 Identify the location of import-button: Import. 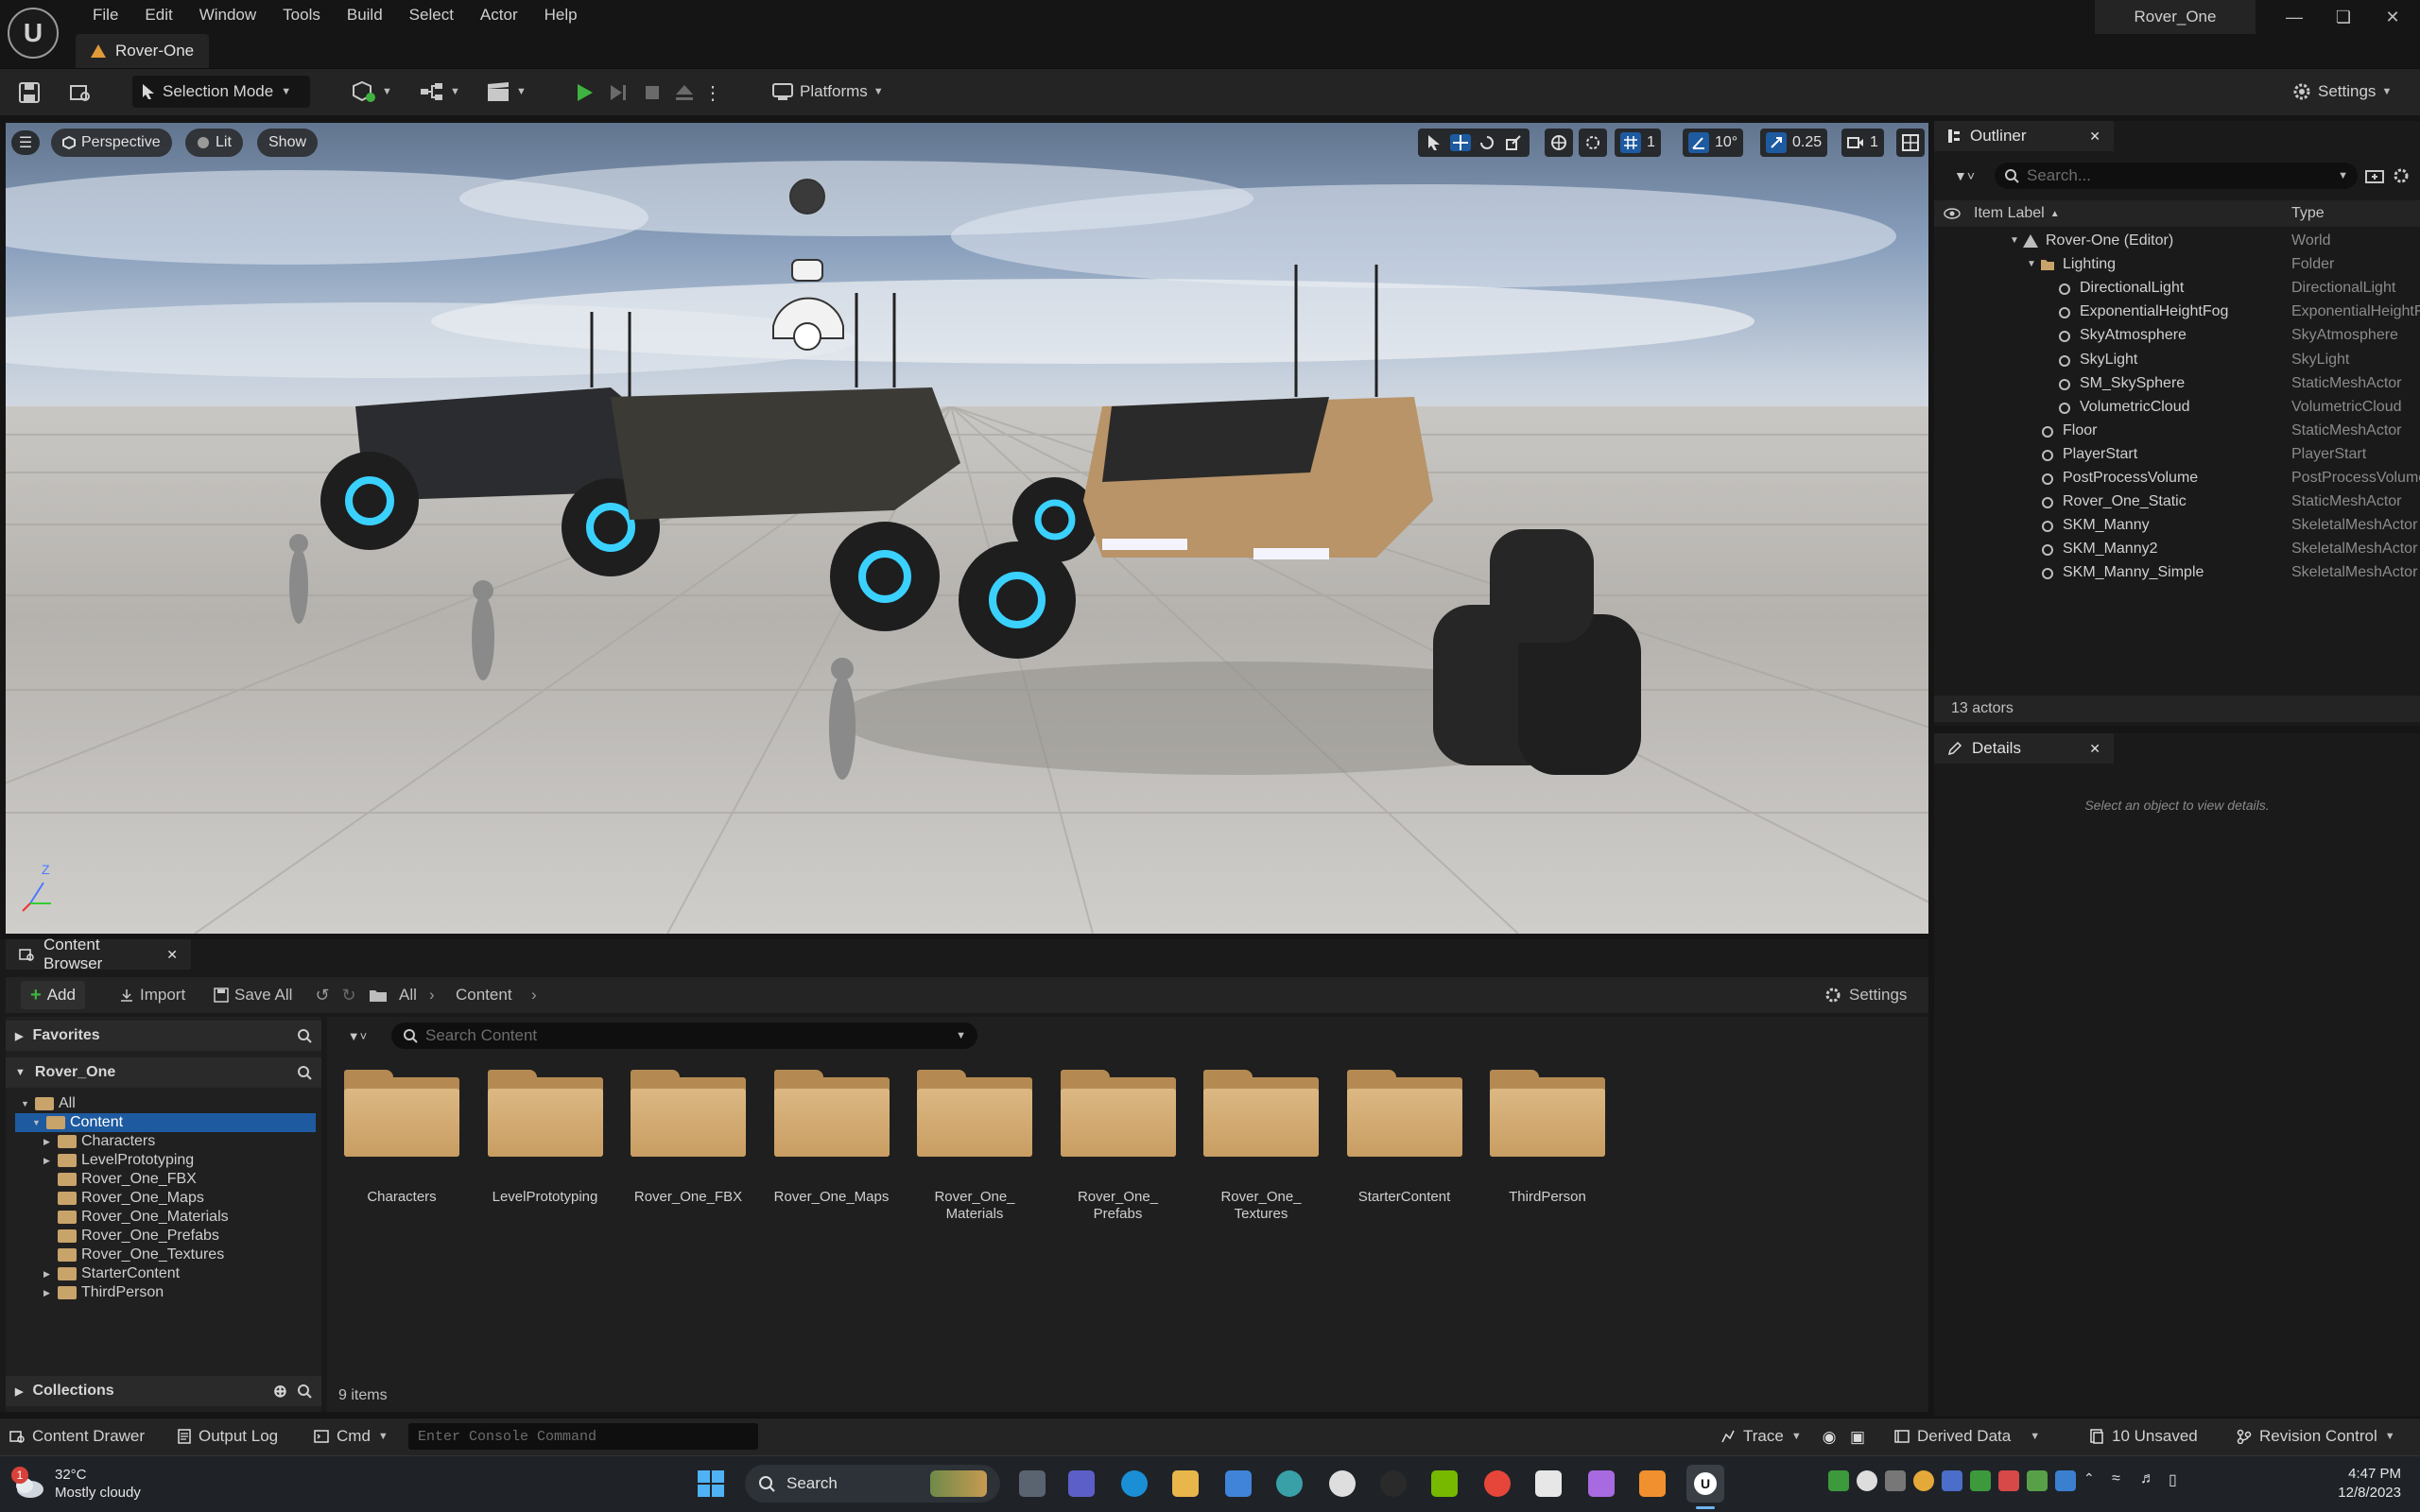
(152, 995).